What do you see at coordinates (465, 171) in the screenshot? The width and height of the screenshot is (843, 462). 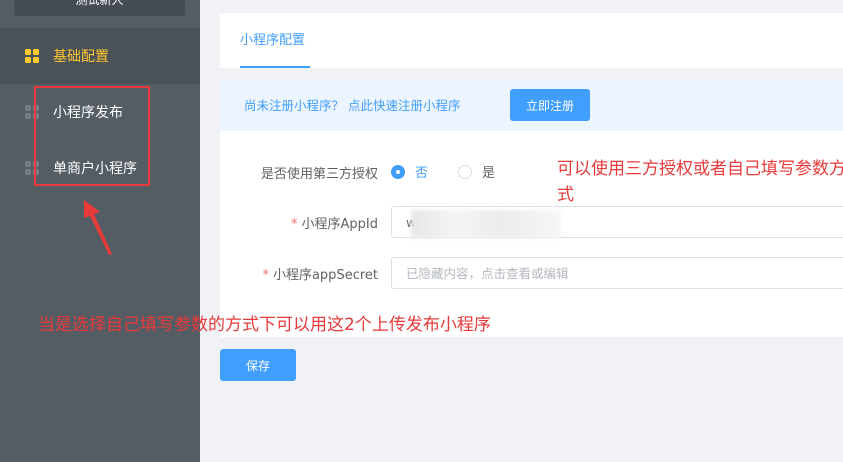 I see `radio-unchecked-icon` at bounding box center [465, 171].